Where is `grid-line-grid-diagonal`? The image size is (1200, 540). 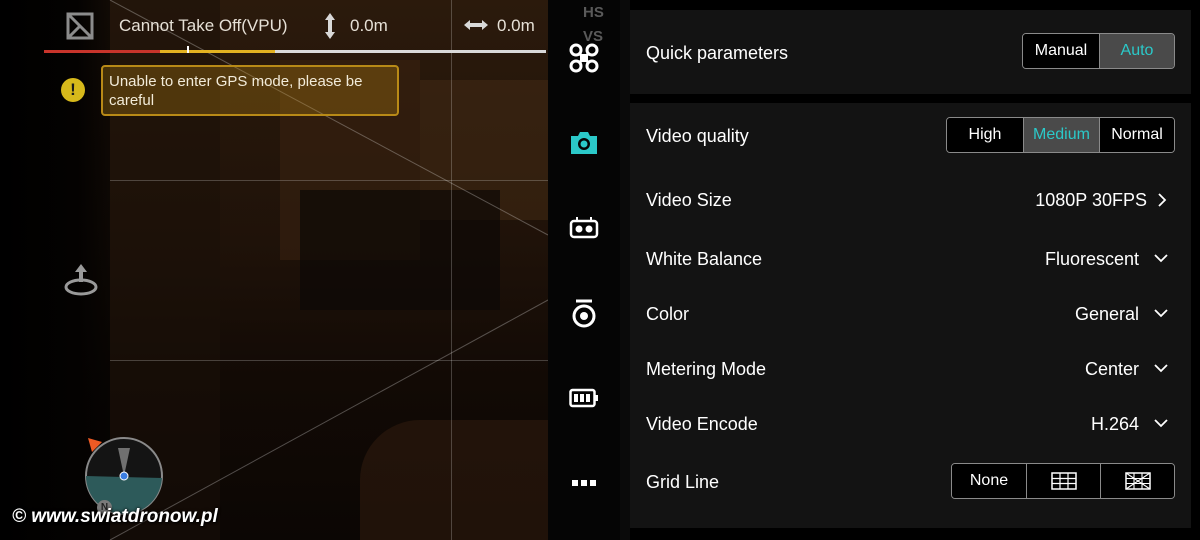
grid-line-grid-diagonal is located at coordinates (1137, 481).